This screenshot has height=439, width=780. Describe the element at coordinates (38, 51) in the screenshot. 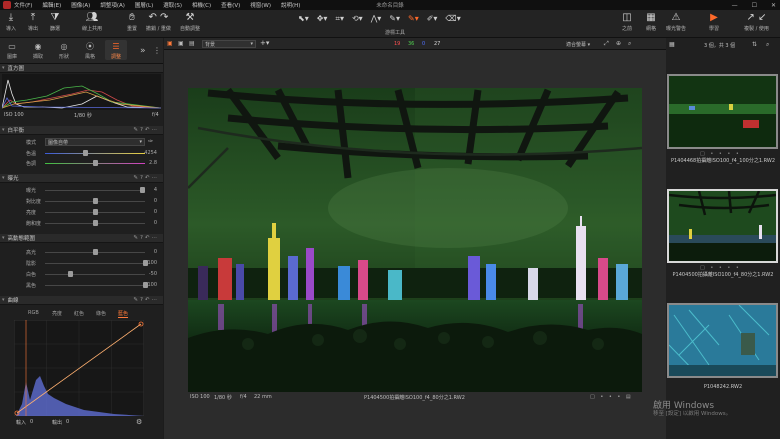

I see `tab-capture: ◉ 擷取` at that location.